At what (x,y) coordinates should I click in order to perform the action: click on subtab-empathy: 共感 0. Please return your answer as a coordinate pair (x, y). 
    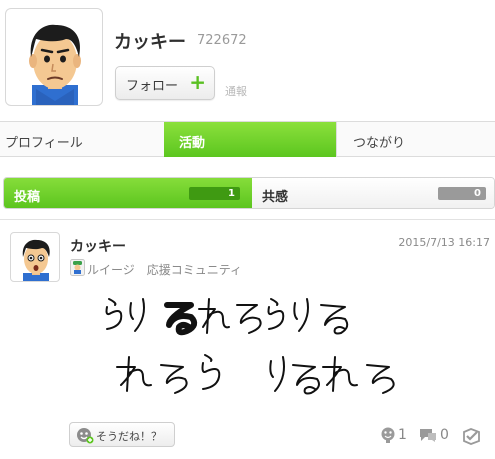
    Looking at the image, I should click on (373, 193).